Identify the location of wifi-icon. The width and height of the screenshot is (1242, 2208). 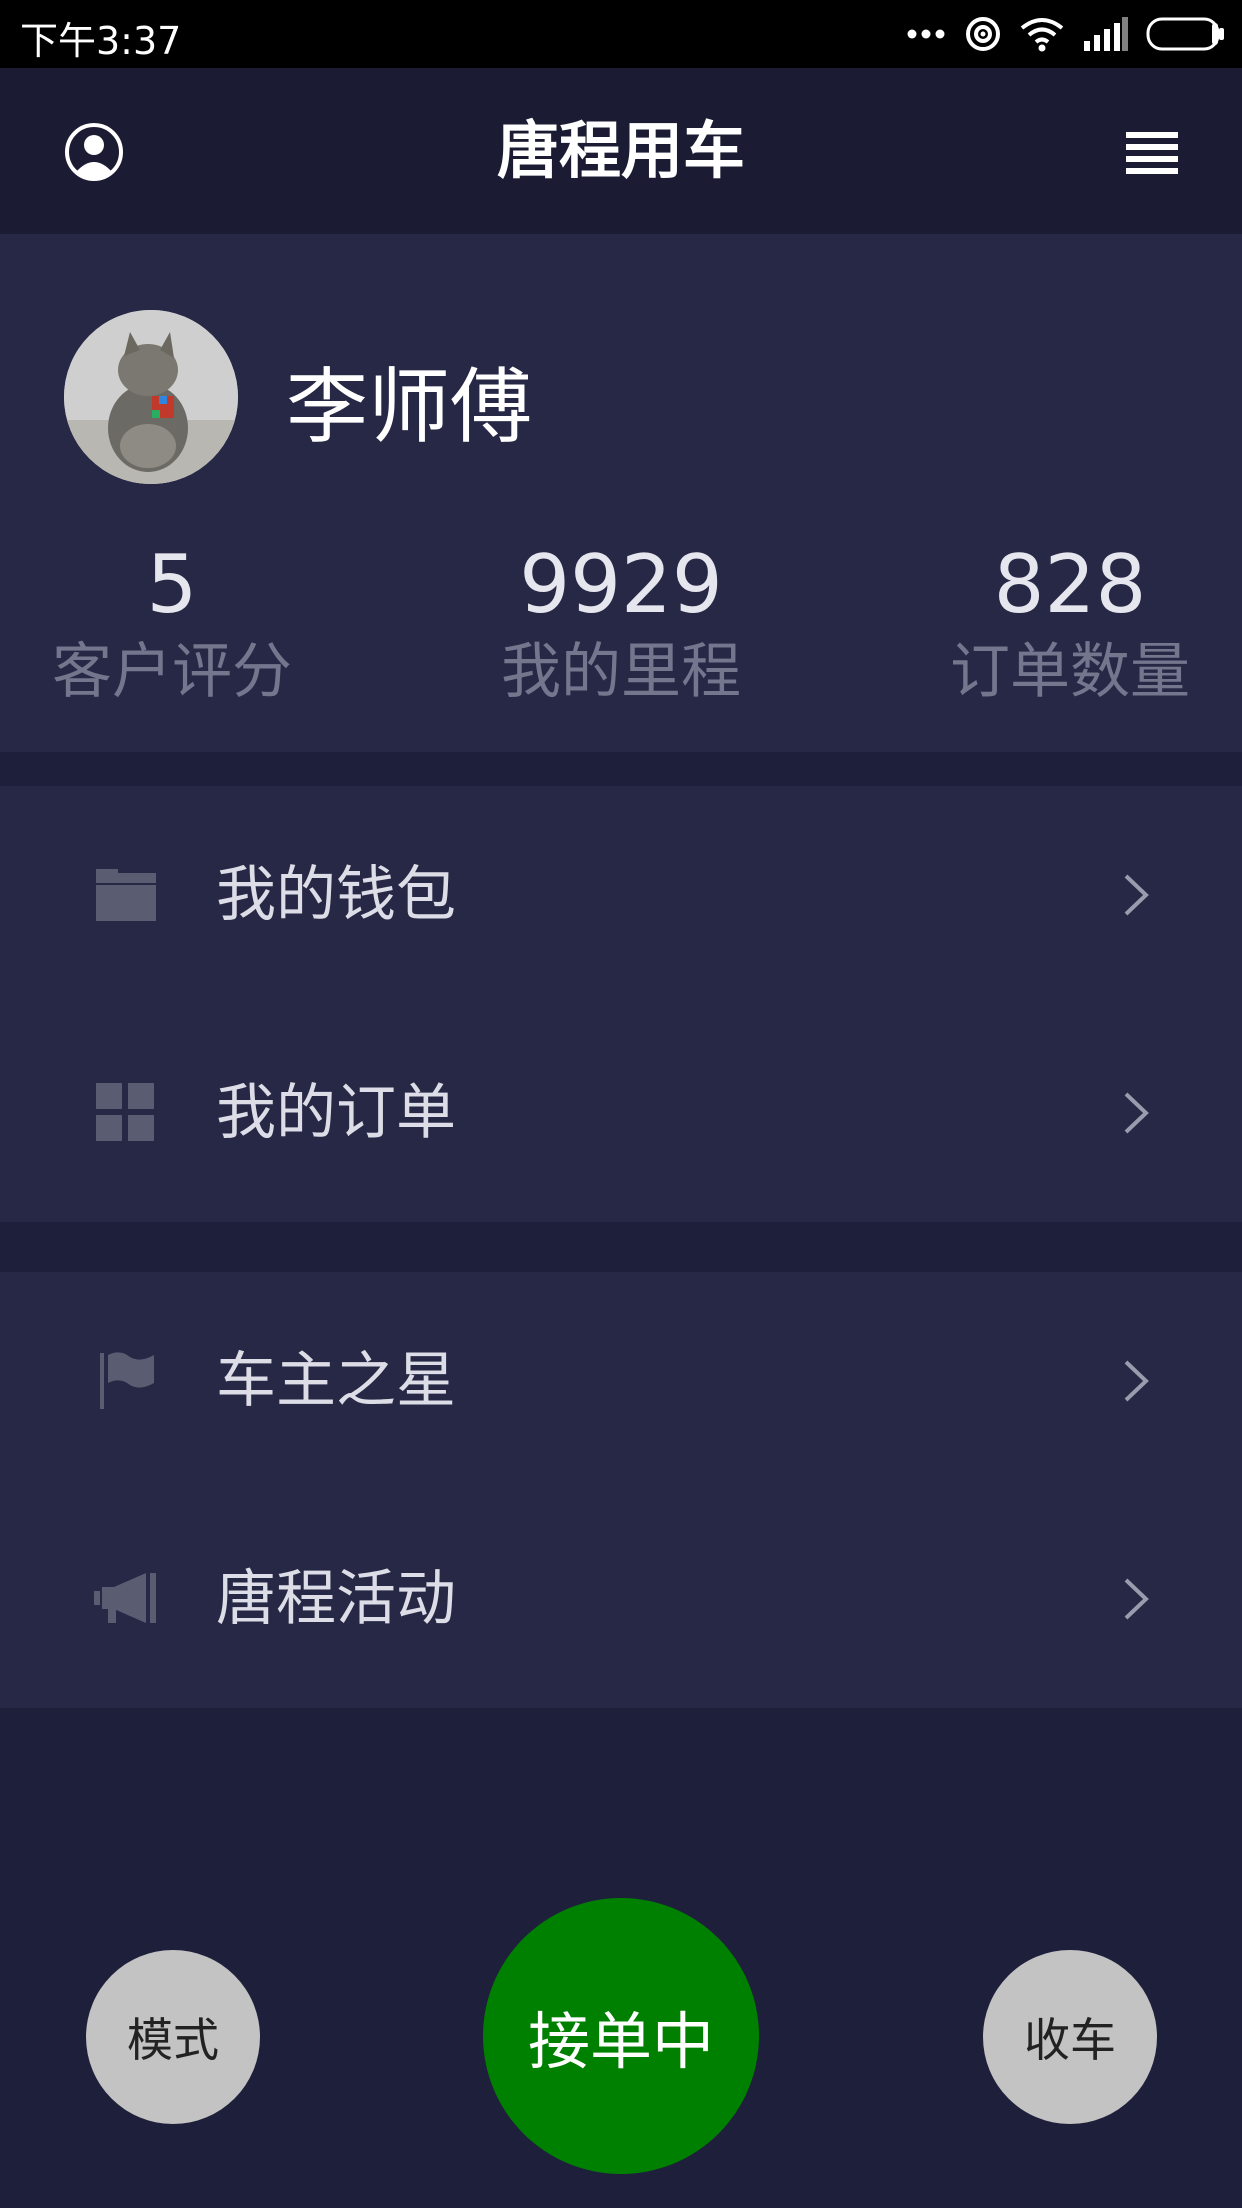
(1042, 35).